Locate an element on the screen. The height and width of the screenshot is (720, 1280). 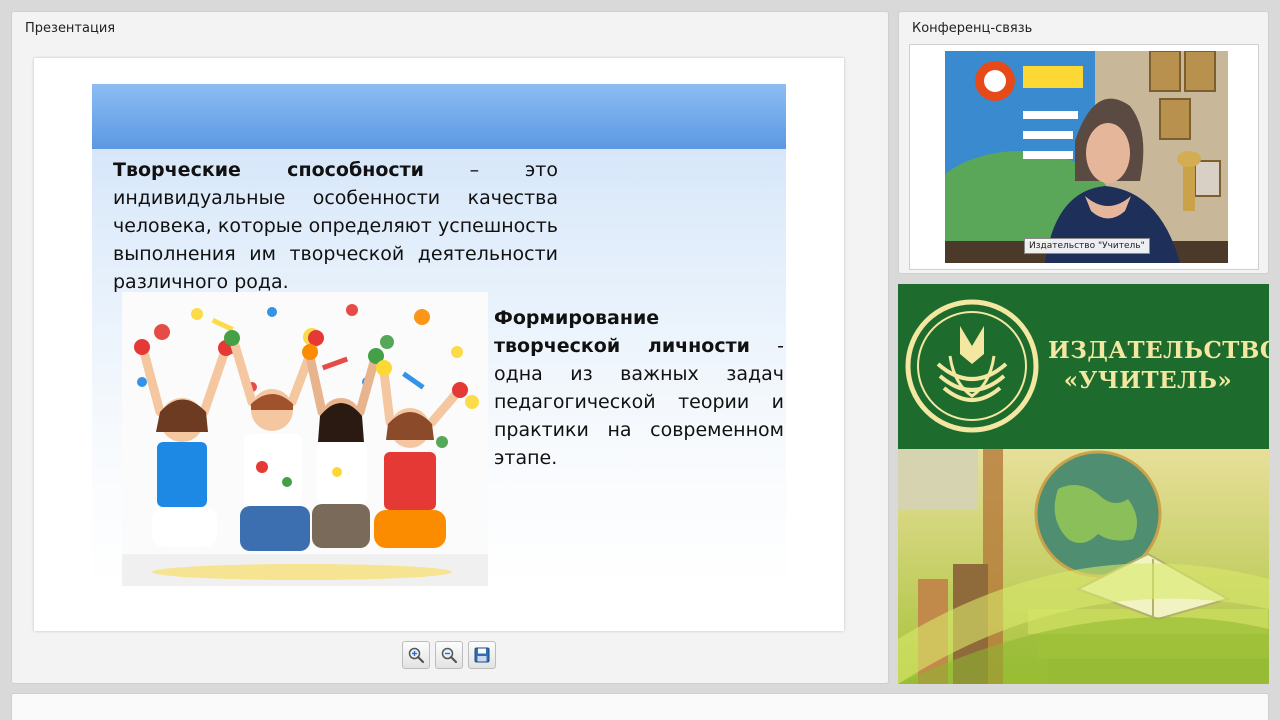
publisher-emblem-icon is located at coordinates (972, 366).